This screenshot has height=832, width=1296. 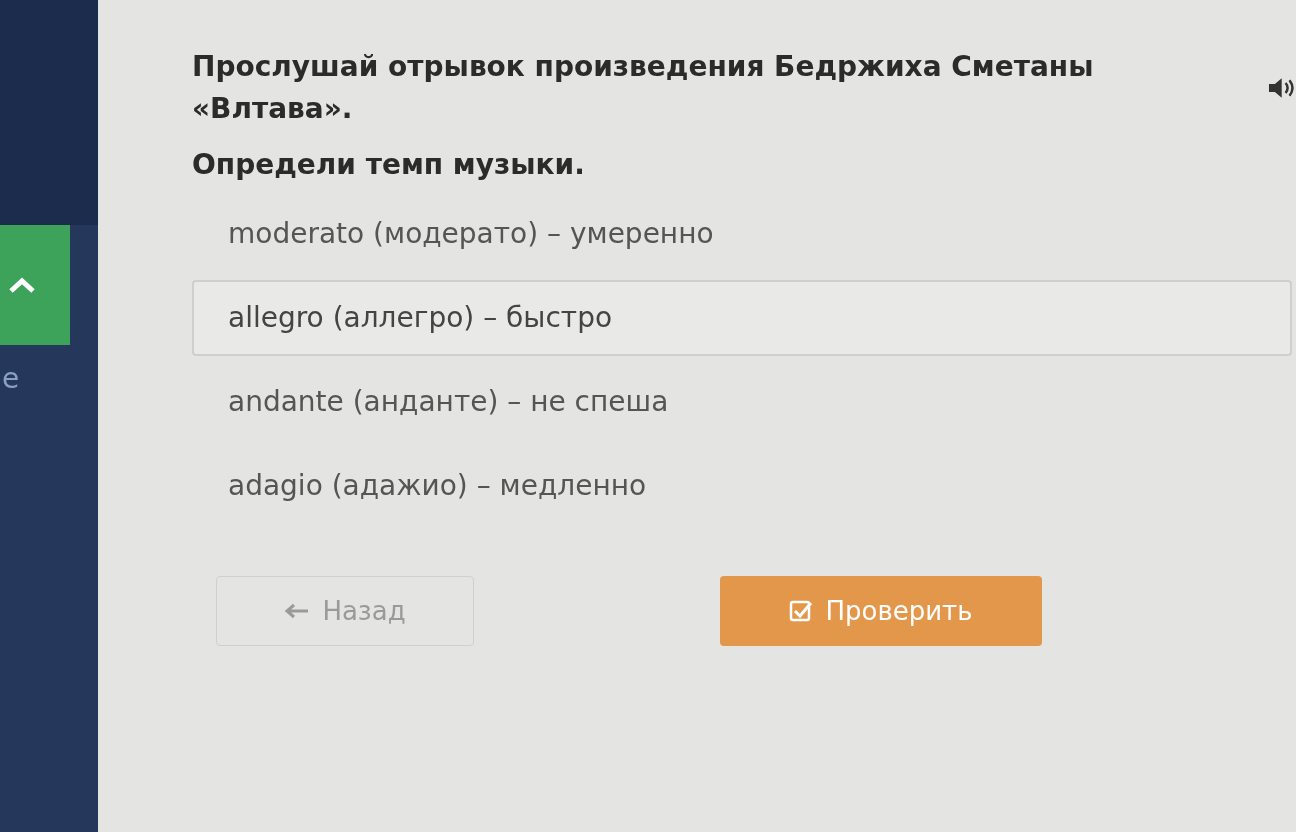 What do you see at coordinates (643, 88) in the screenshot?
I see `task-title: Прослушай отрывок произведения Бедржиха Сметаны «Влтава».` at bounding box center [643, 88].